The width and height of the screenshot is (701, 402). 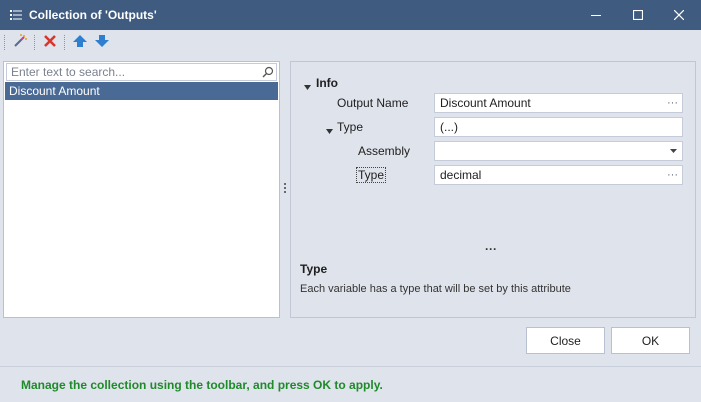 I want to click on chevron-down-icon, so click(x=674, y=151).